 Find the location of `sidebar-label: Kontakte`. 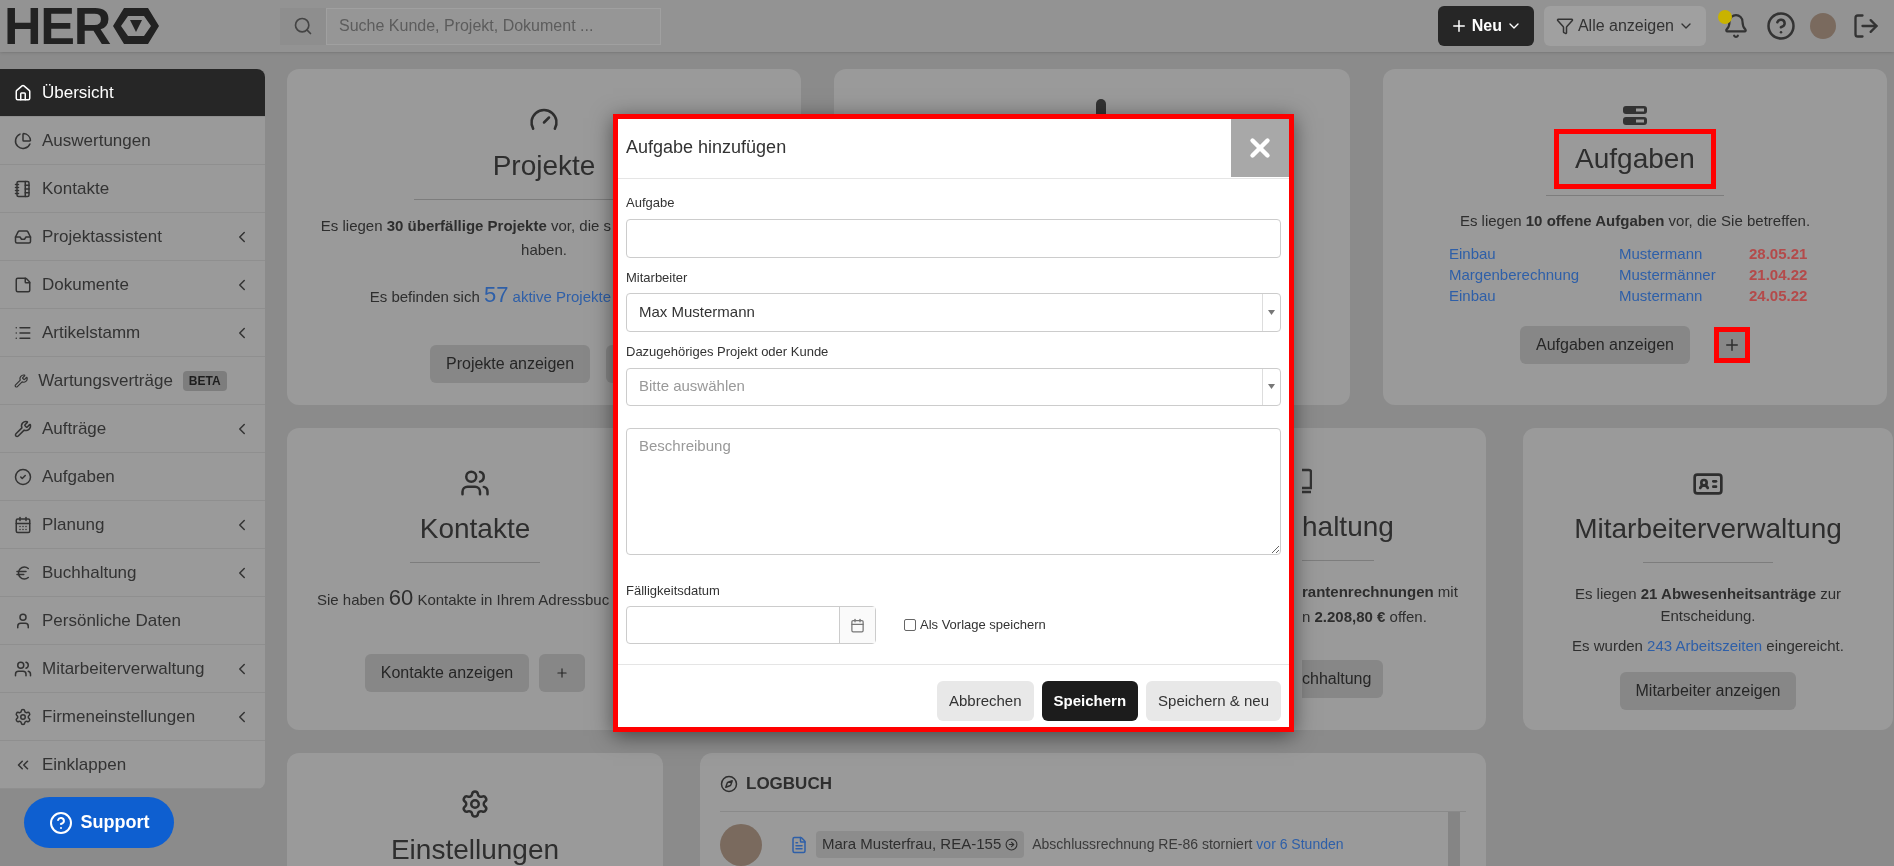

sidebar-label: Kontakte is located at coordinates (76, 188).